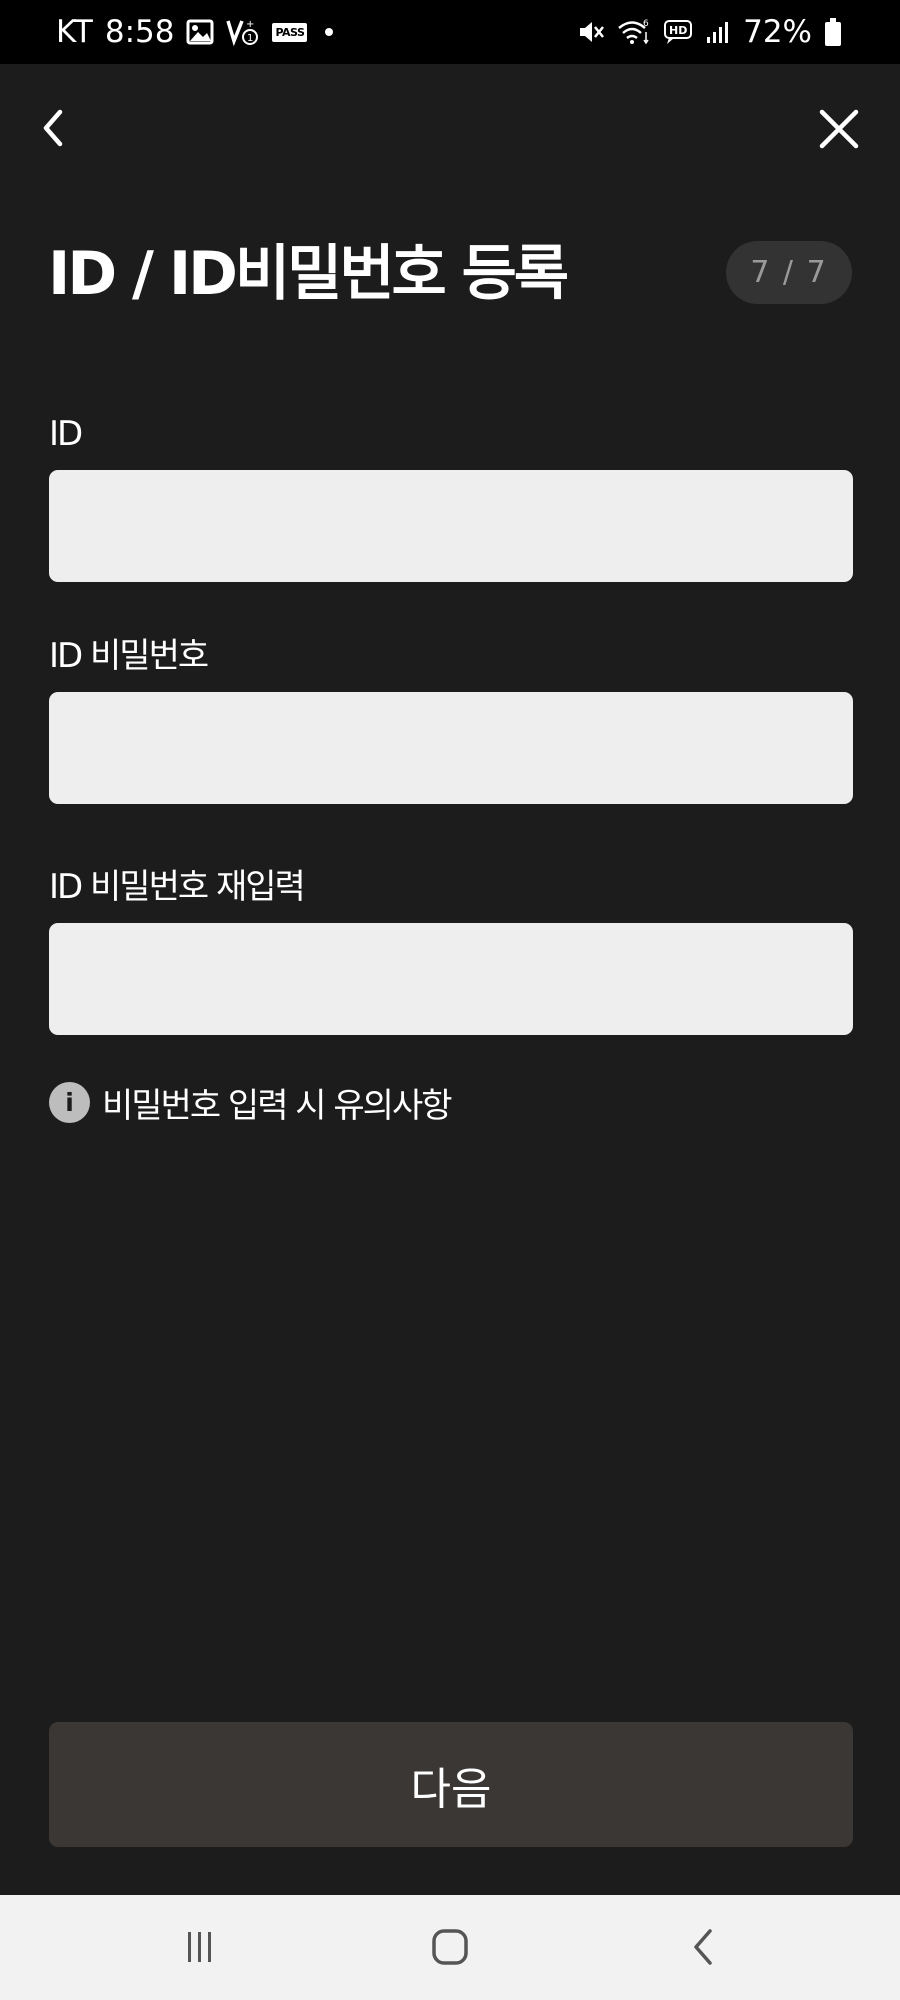 This screenshot has height=2000, width=900. Describe the element at coordinates (718, 32) in the screenshot. I see `signal-icon` at that location.